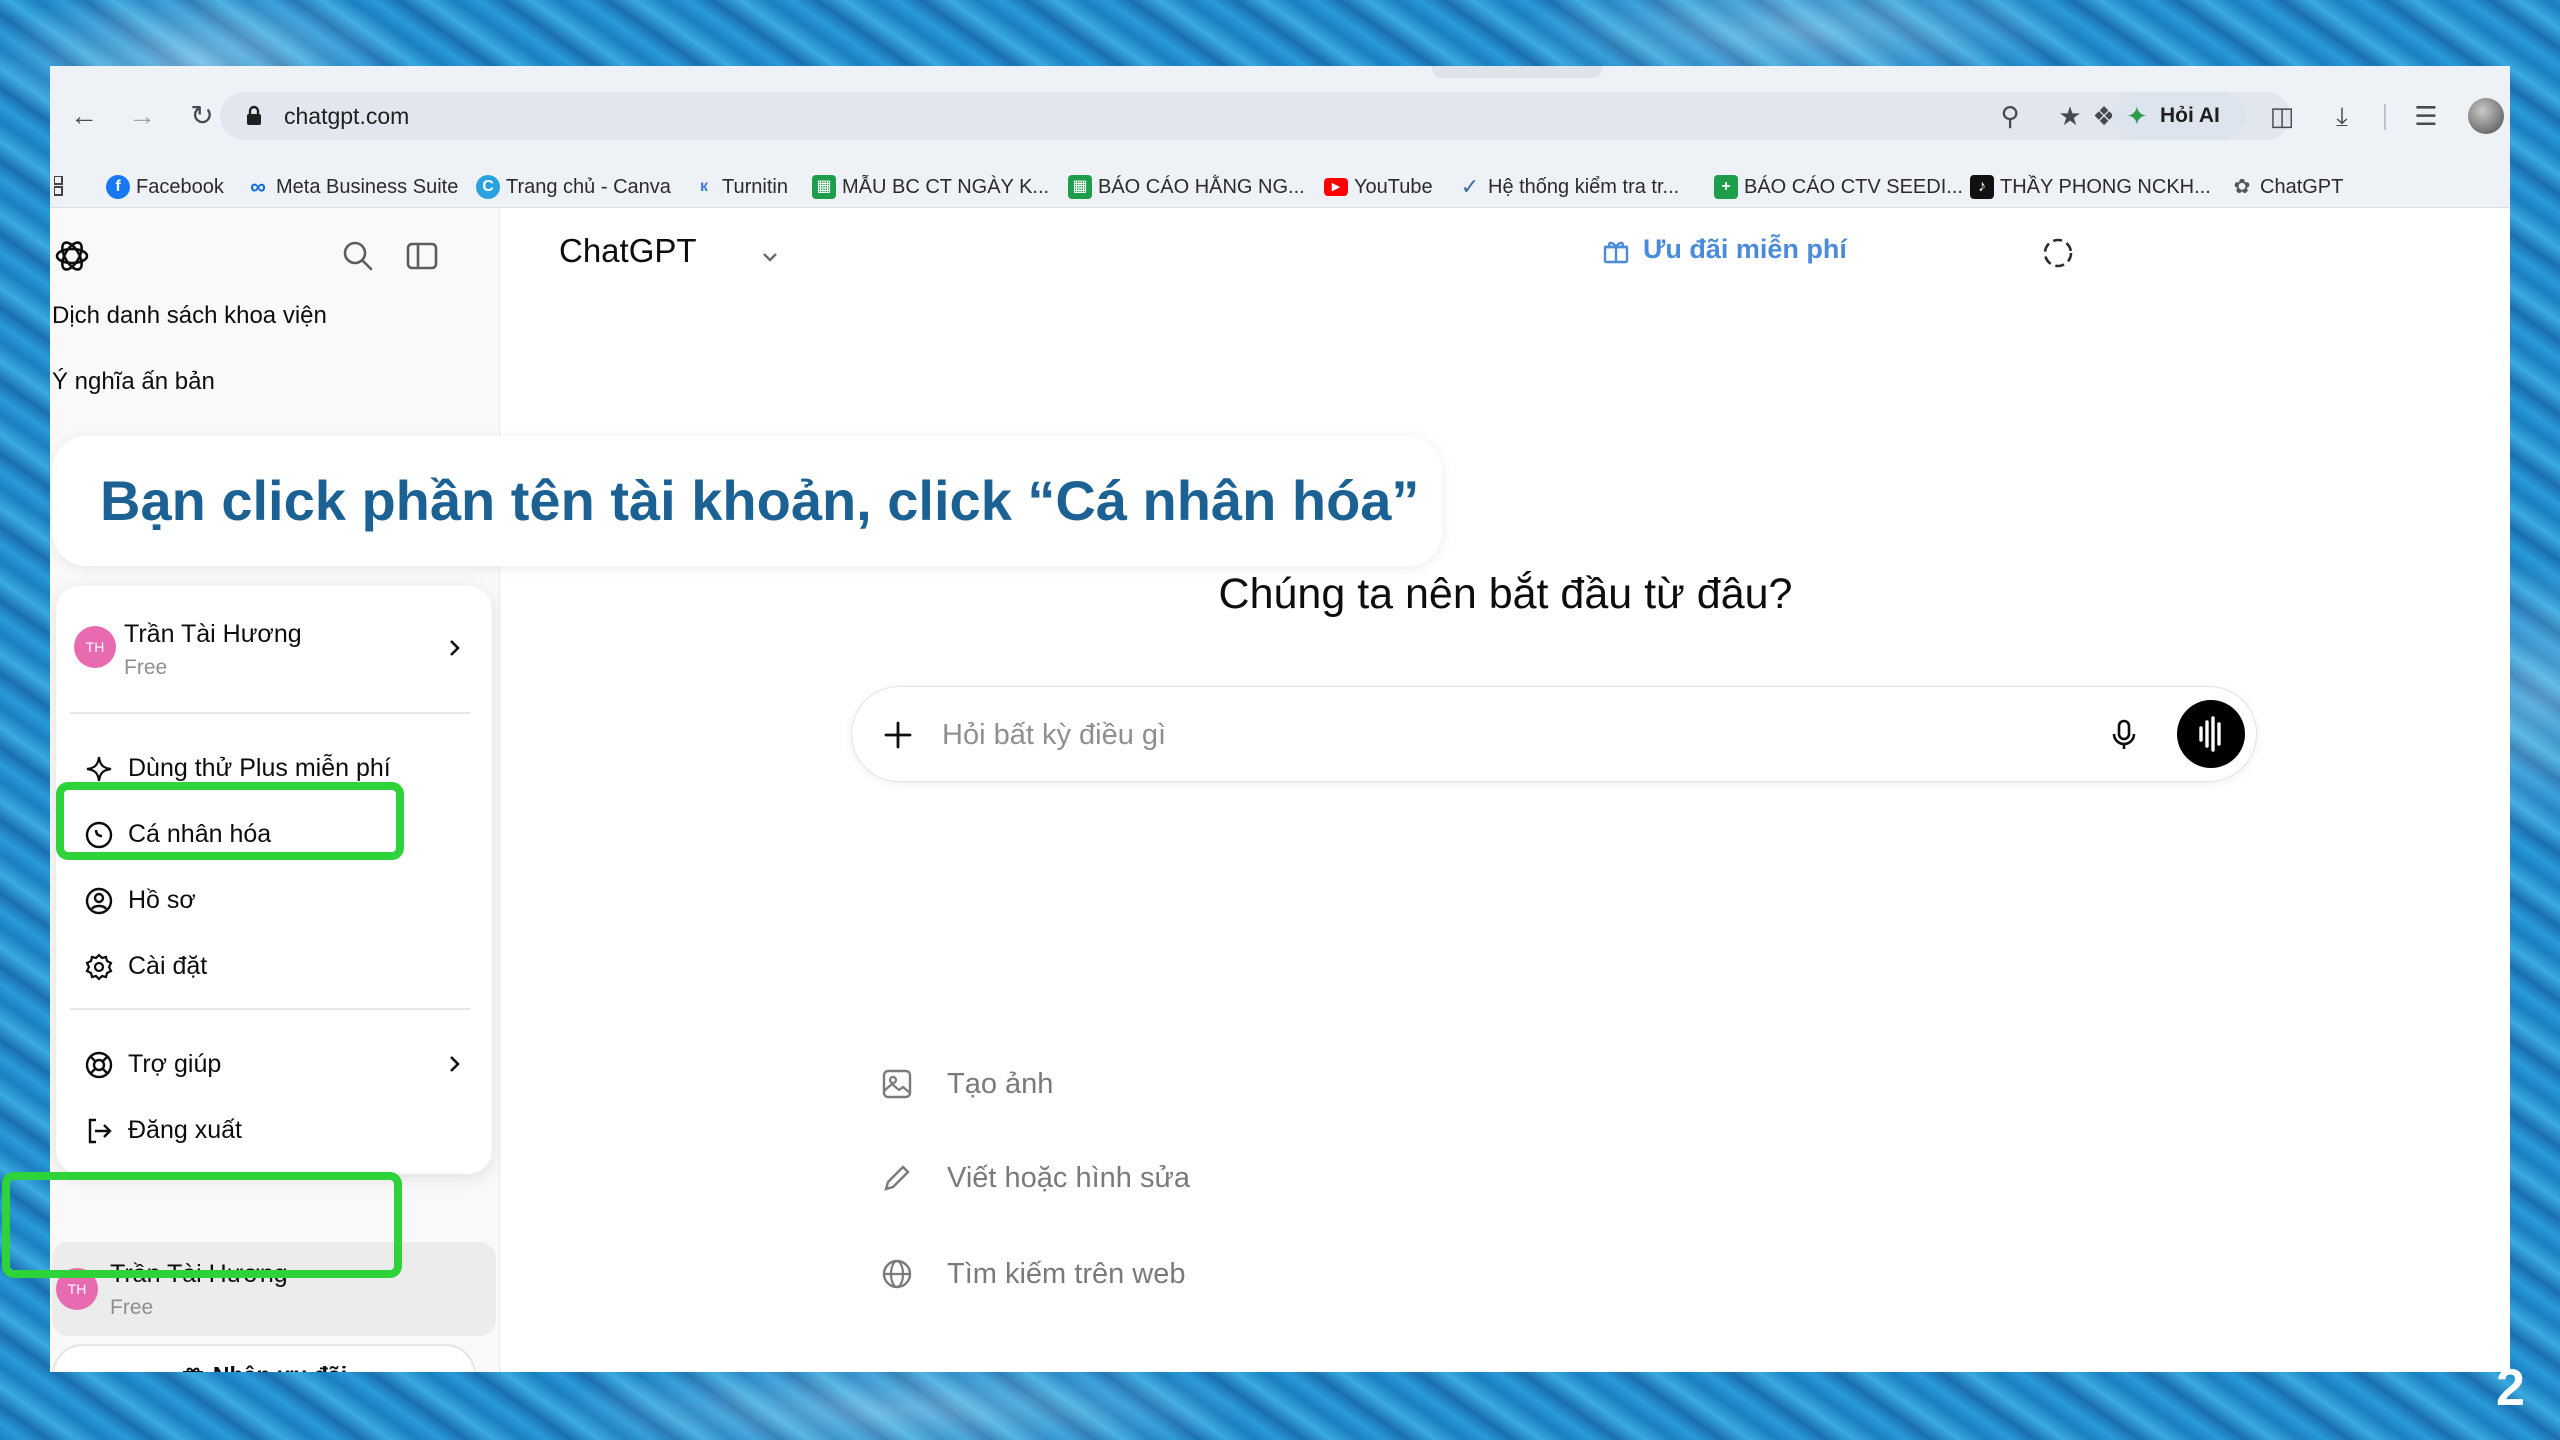 The image size is (2560, 1440). What do you see at coordinates (1505, 594) in the screenshot?
I see `page-title: Chúng ta nên bắt đầu từ đâu?` at bounding box center [1505, 594].